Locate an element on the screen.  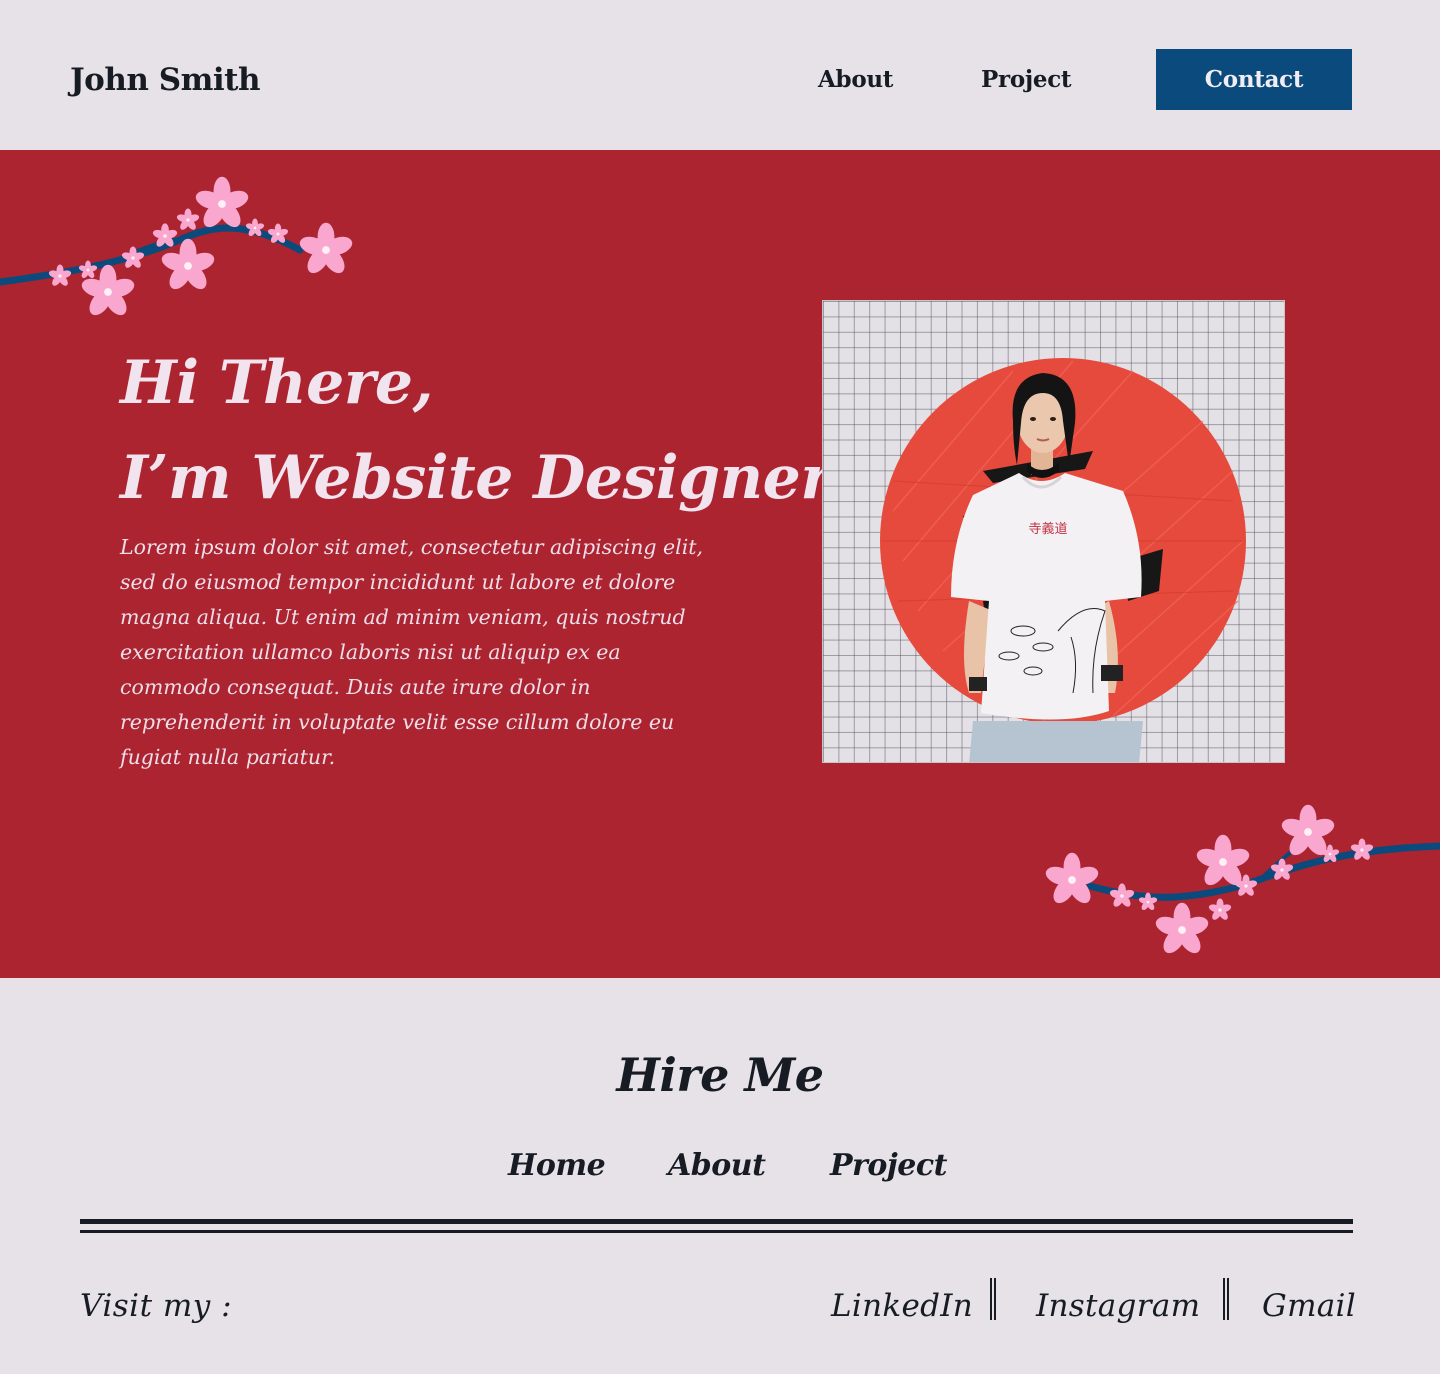
nav-project-link: Project is located at coordinates (1026, 79).